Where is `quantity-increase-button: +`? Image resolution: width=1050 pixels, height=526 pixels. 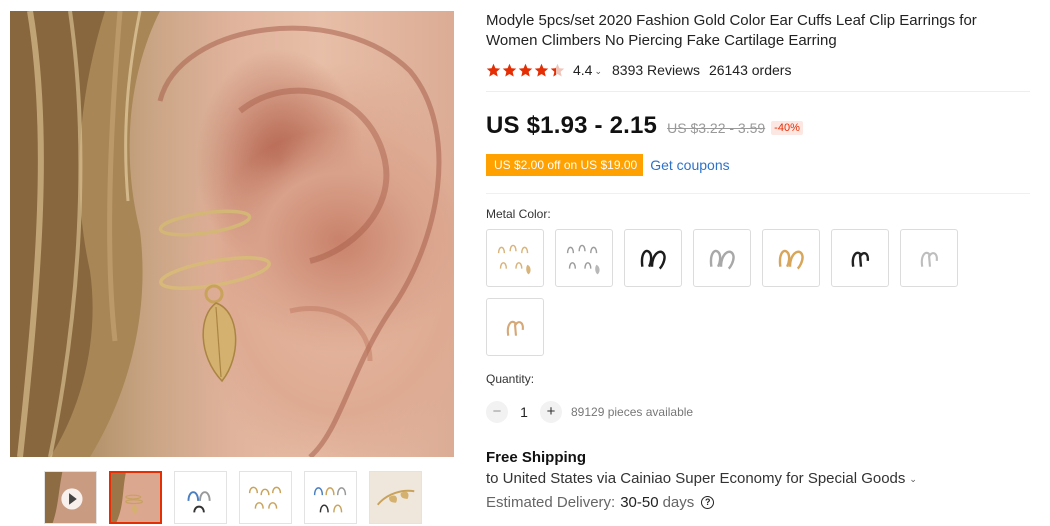
quantity-increase-button: + is located at coordinates (551, 412).